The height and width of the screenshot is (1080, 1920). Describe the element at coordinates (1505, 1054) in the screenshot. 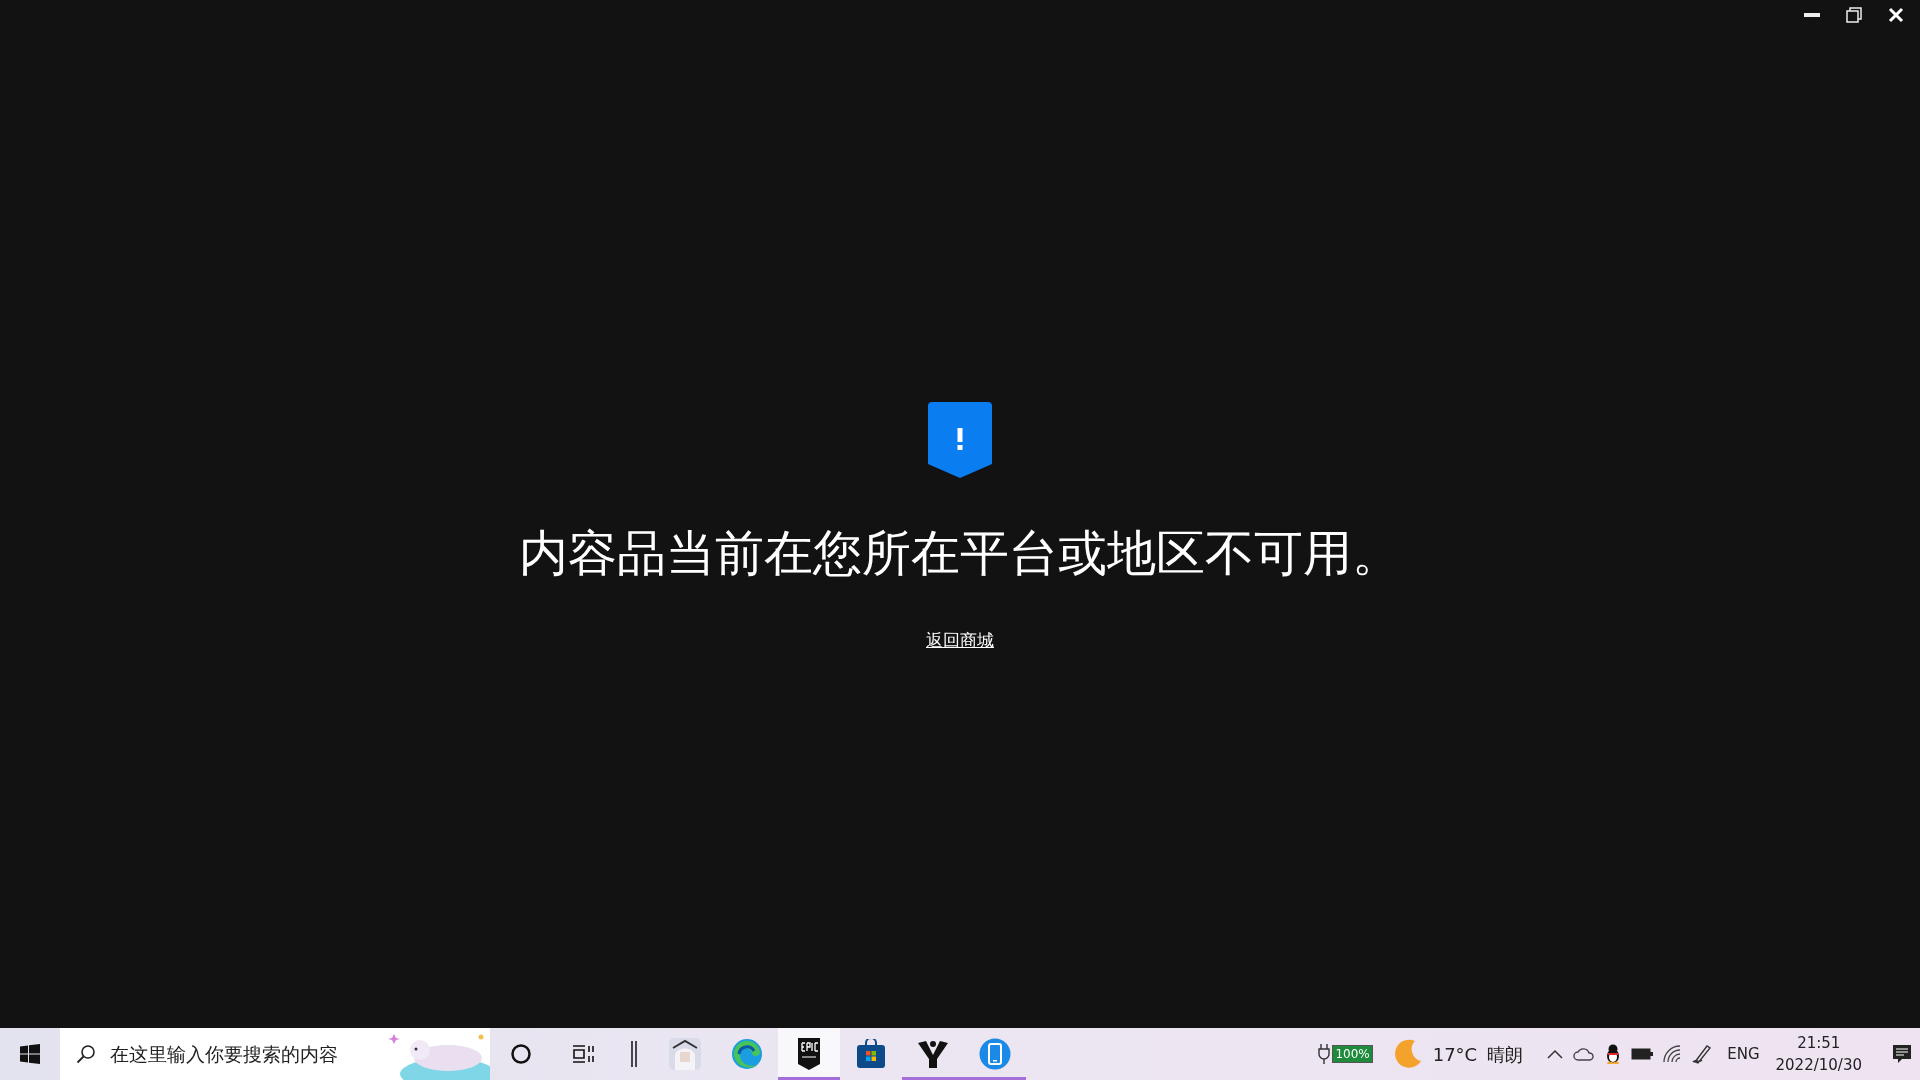

I see `weather-condition: 晴朗` at that location.